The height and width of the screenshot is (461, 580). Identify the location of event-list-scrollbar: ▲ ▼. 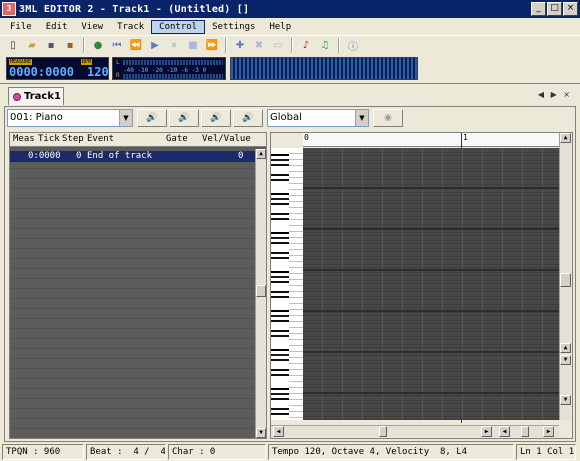
(260, 293).